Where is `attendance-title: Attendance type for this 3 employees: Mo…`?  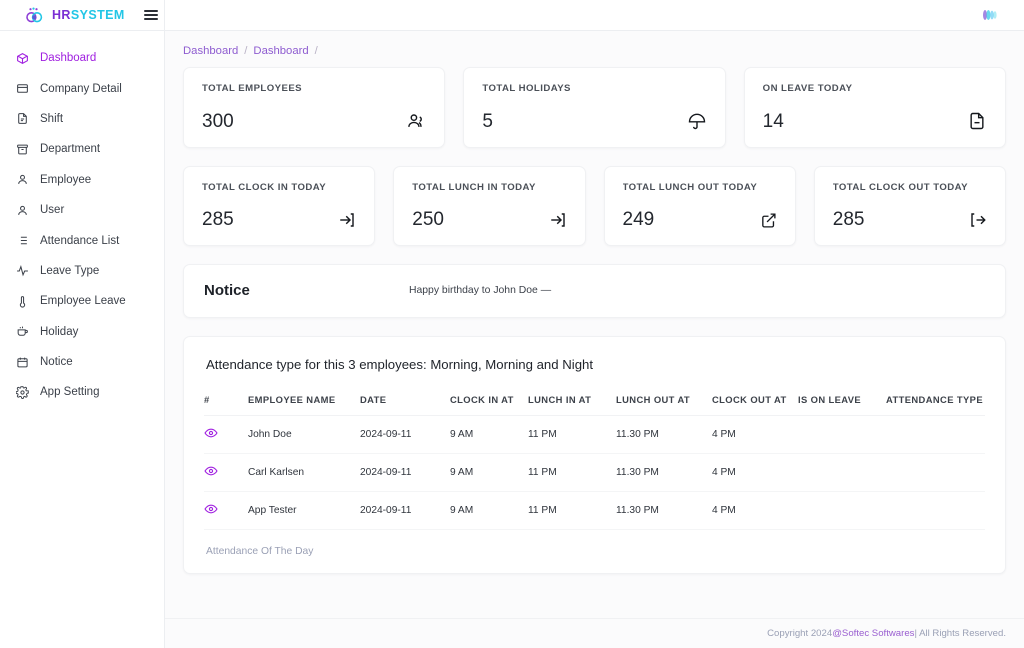
attendance-title: Attendance type for this 3 employees: Mo… is located at coordinates (400, 364).